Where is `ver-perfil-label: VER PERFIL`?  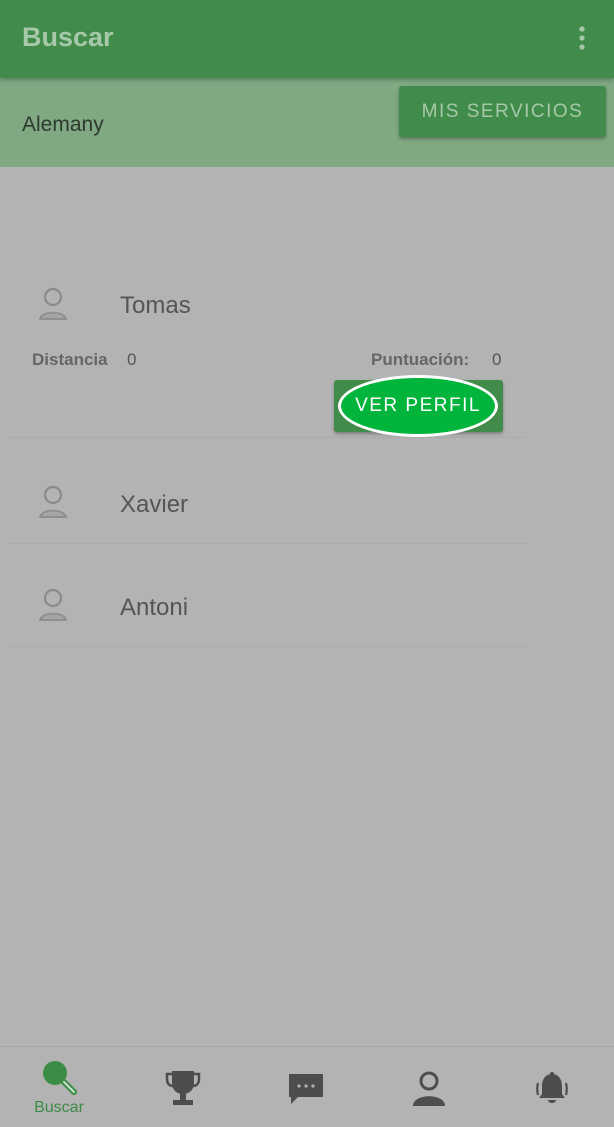 ver-perfil-label: VER PERFIL is located at coordinates (418, 406).